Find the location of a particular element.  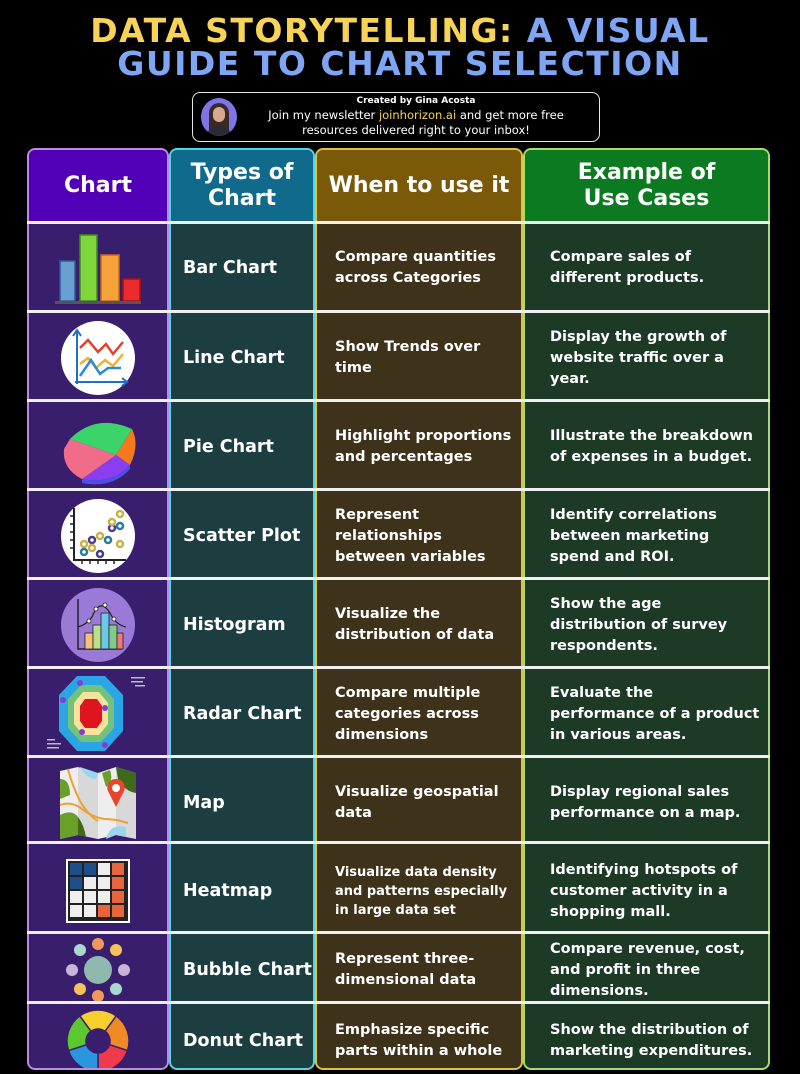

line-chart-icon is located at coordinates (98, 358).